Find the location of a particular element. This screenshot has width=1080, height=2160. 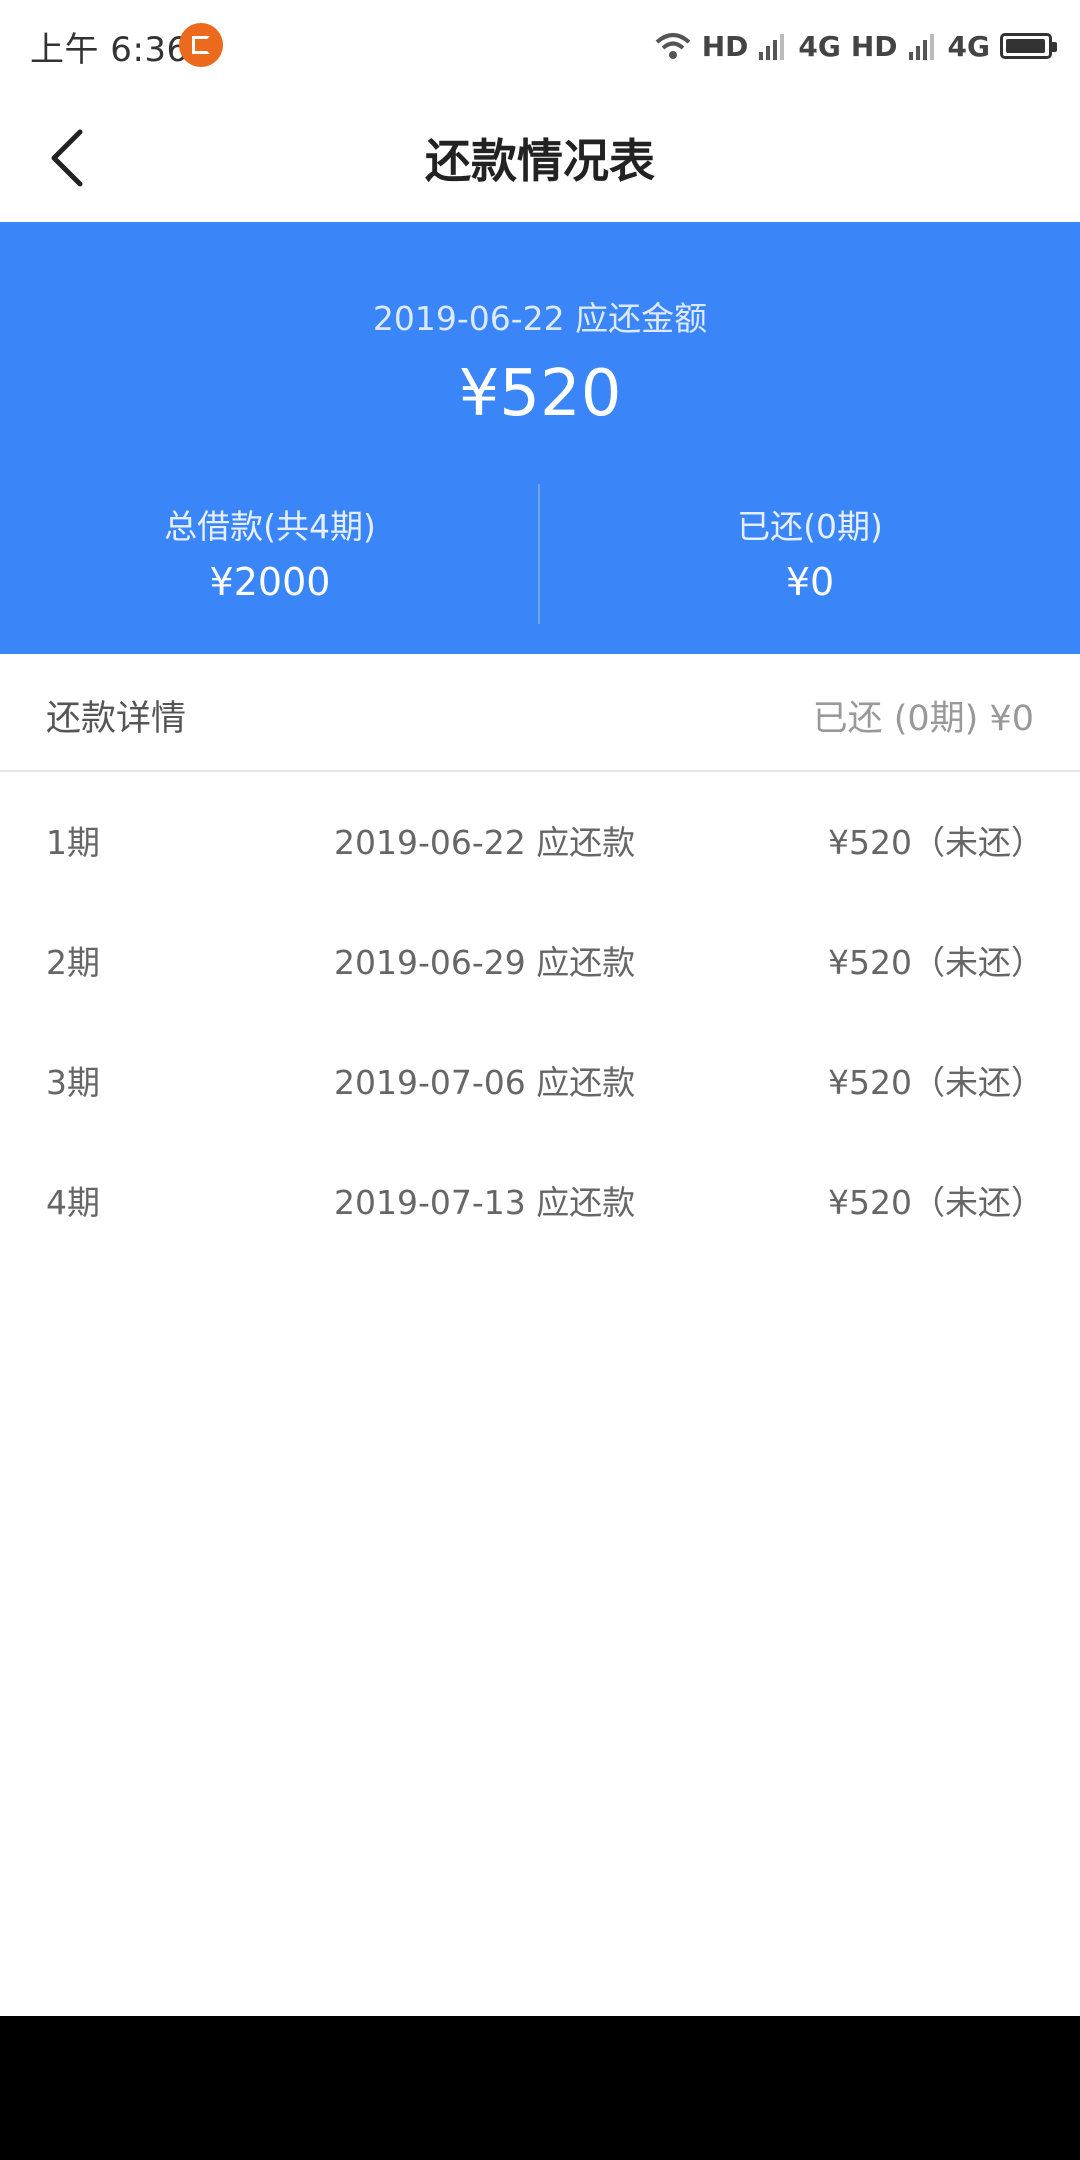

status-time: 上午 6:36 is located at coordinates (109, 50).